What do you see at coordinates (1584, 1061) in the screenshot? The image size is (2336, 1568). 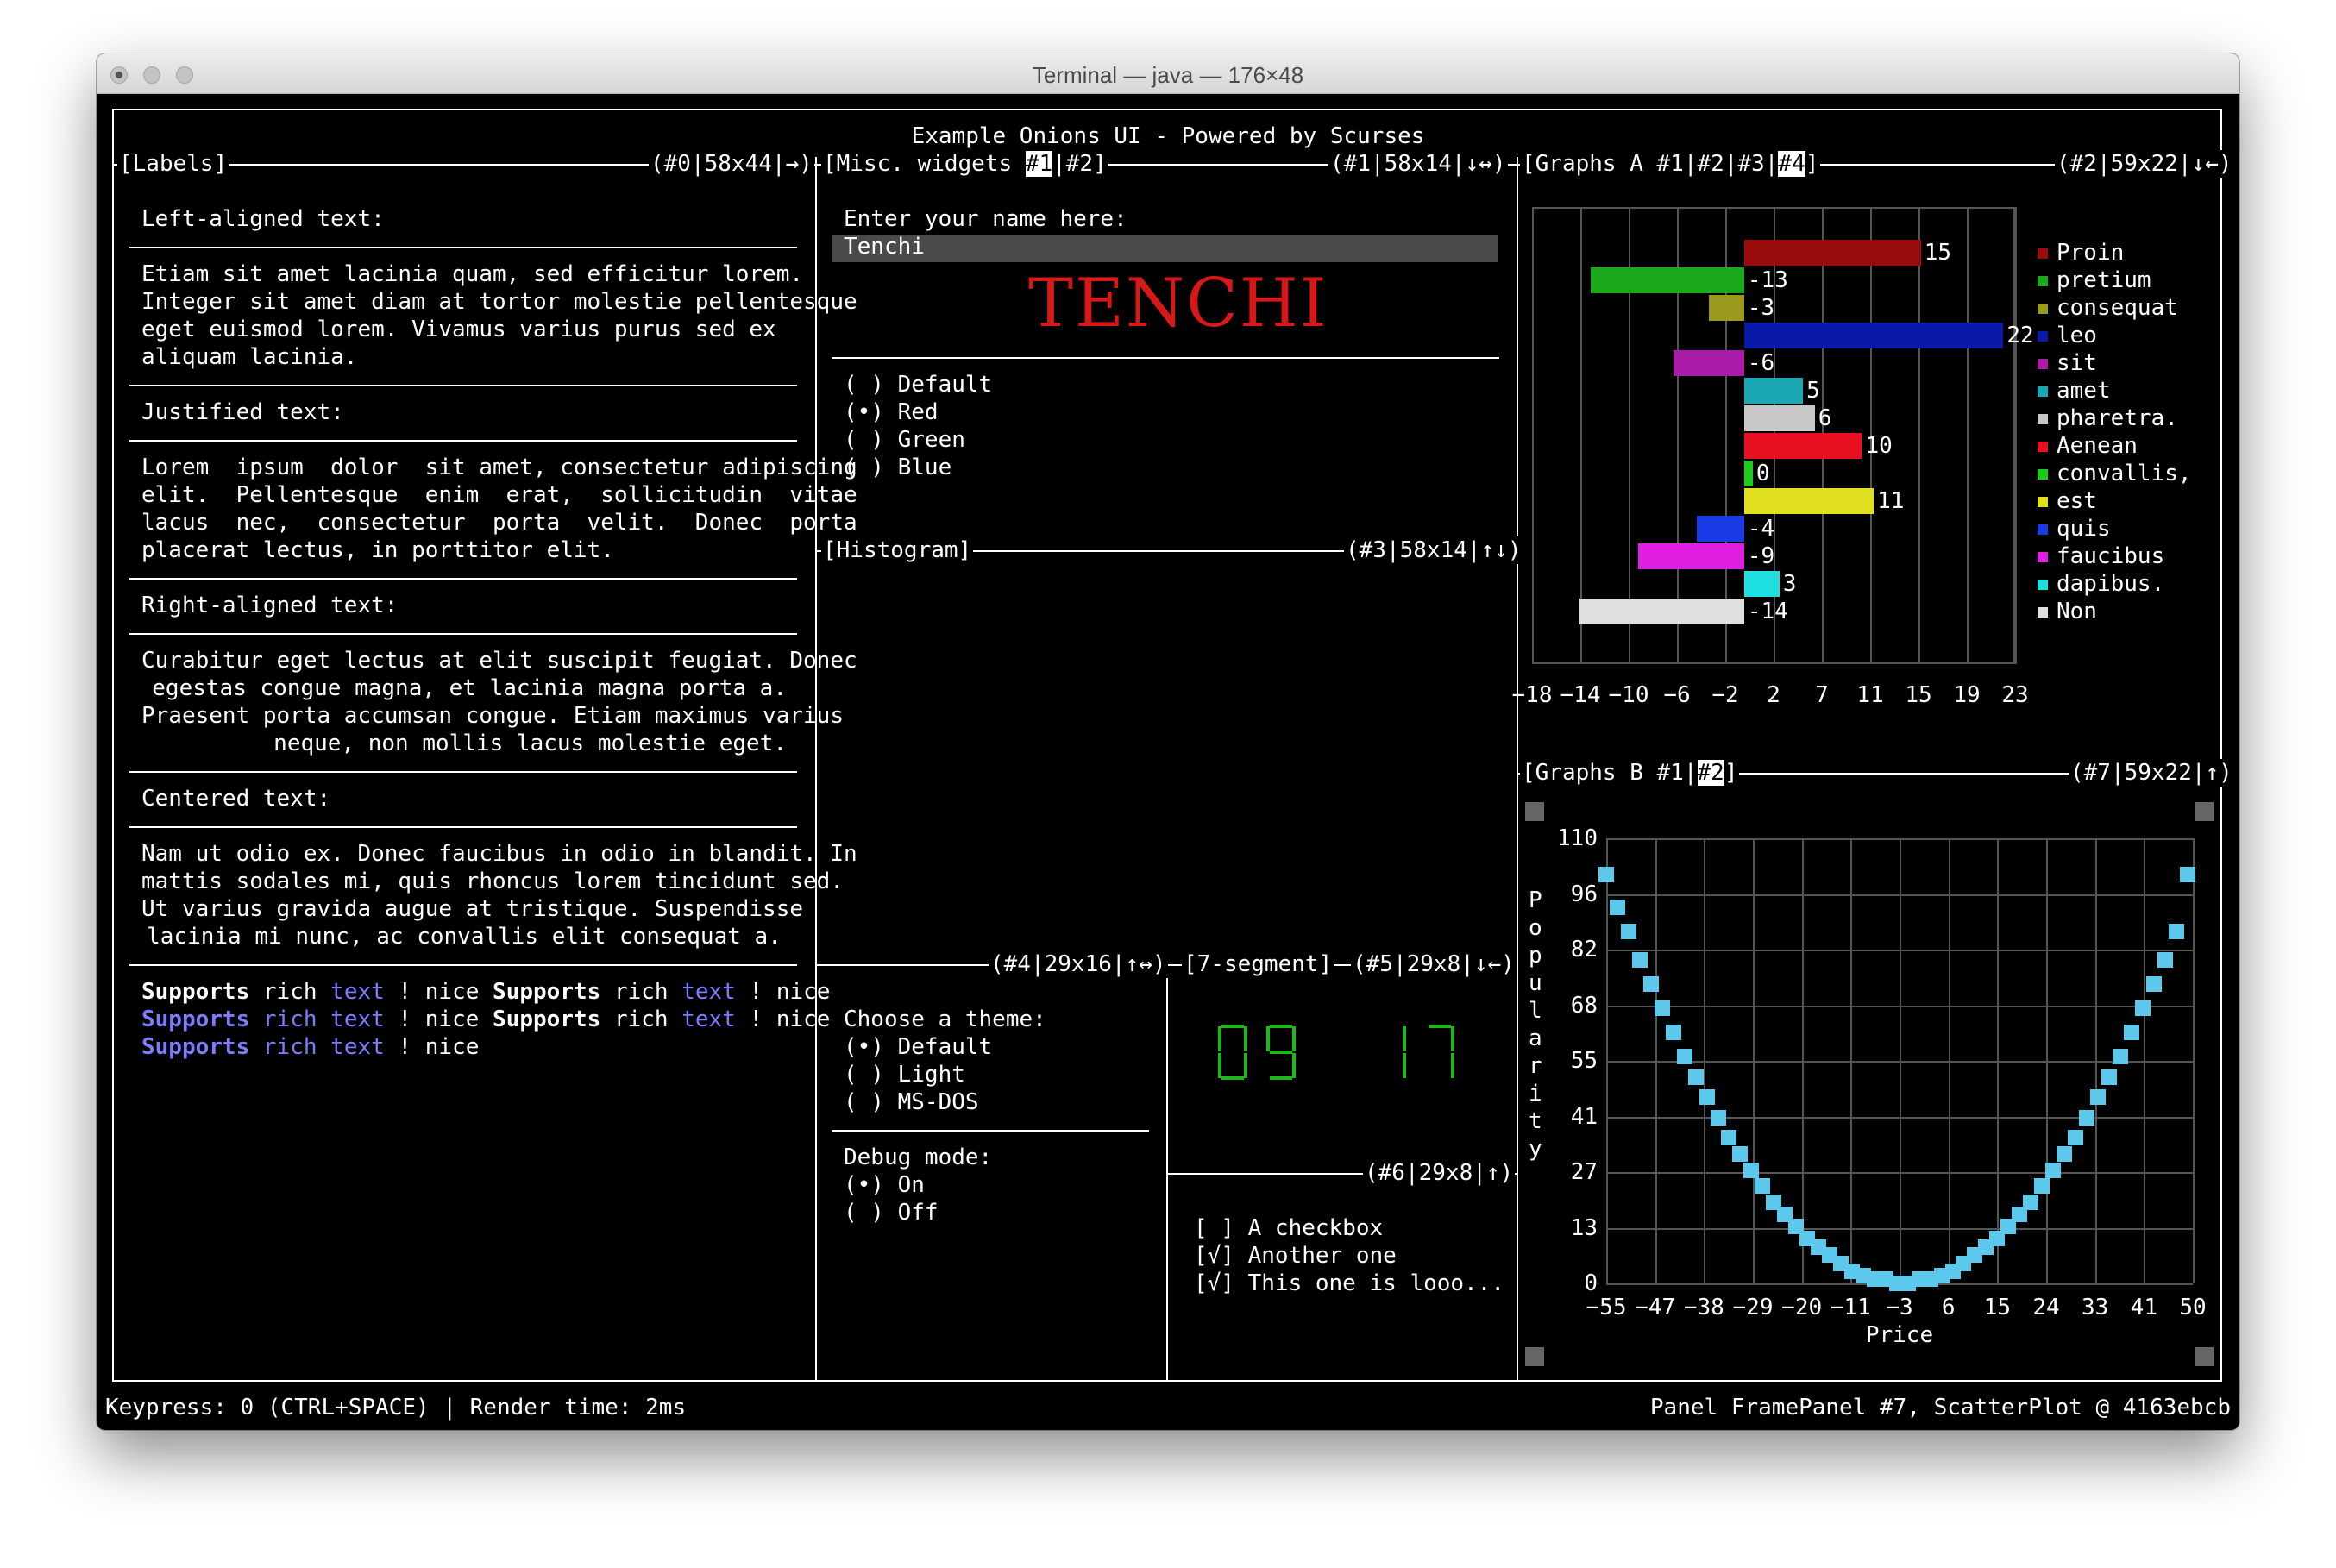 I see `scatter-y-tick-label: 55` at bounding box center [1584, 1061].